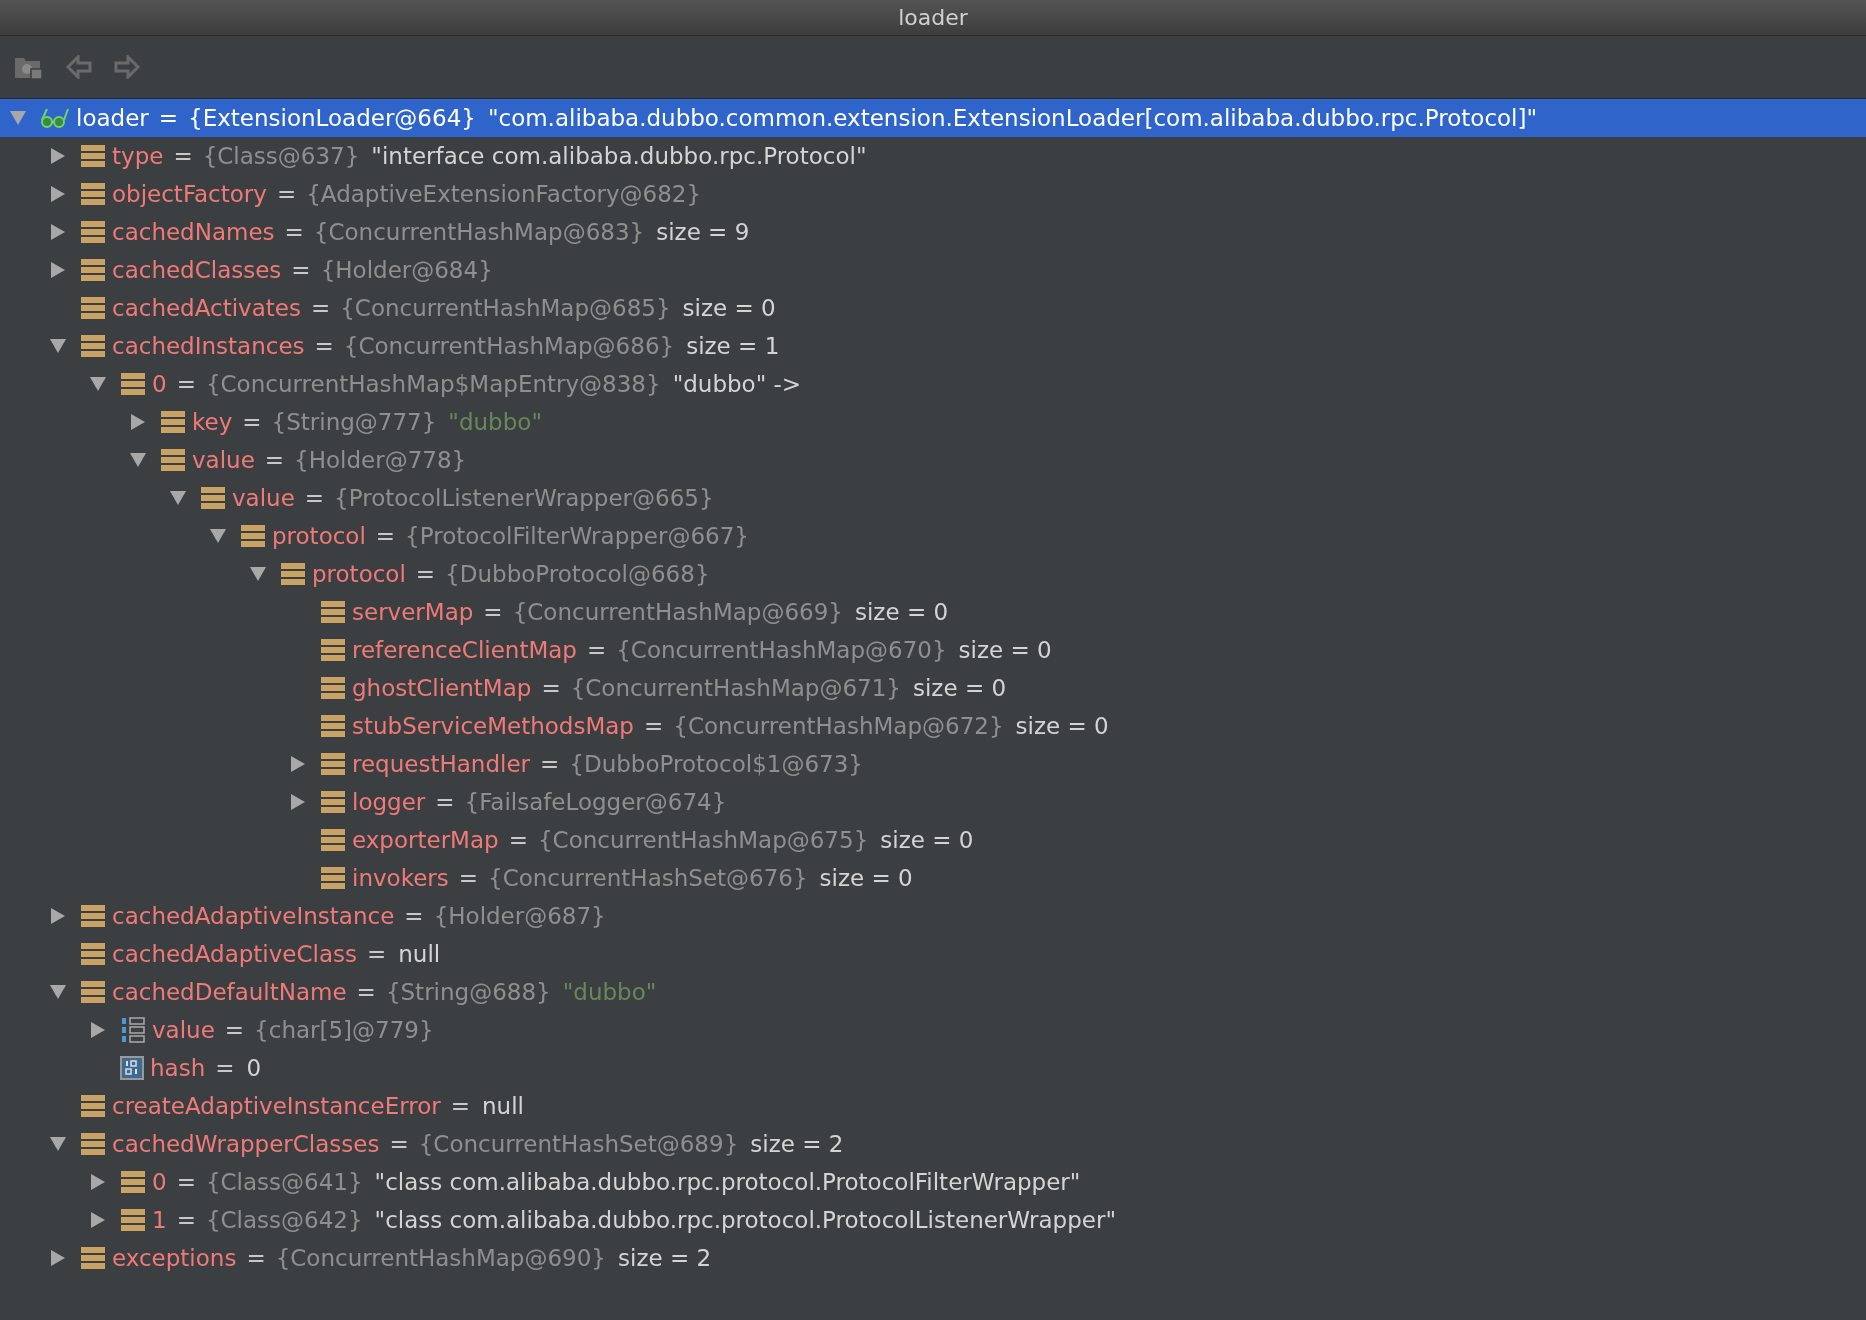 This screenshot has width=1866, height=1320. What do you see at coordinates (263, 498) in the screenshot?
I see `variable-name: value` at bounding box center [263, 498].